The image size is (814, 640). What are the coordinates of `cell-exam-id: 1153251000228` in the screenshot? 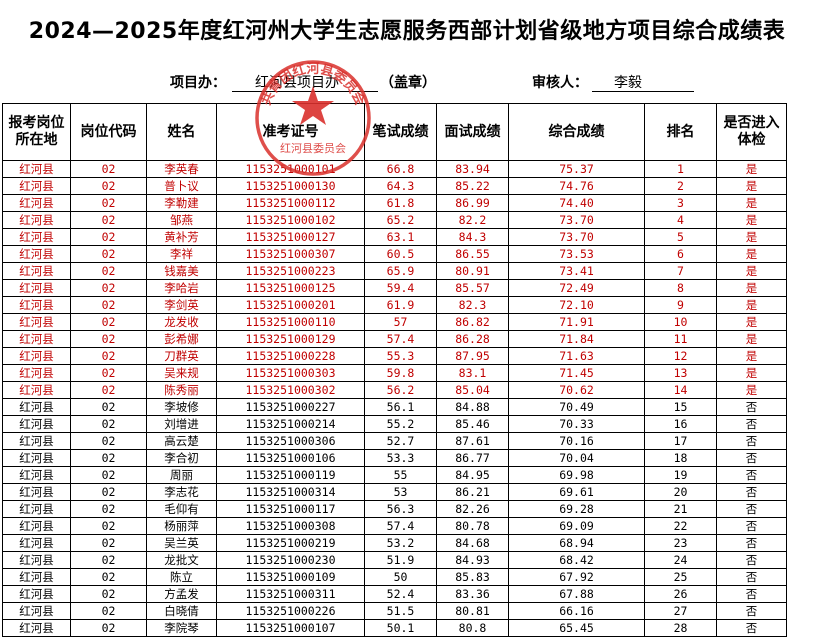 It's located at (290, 356).